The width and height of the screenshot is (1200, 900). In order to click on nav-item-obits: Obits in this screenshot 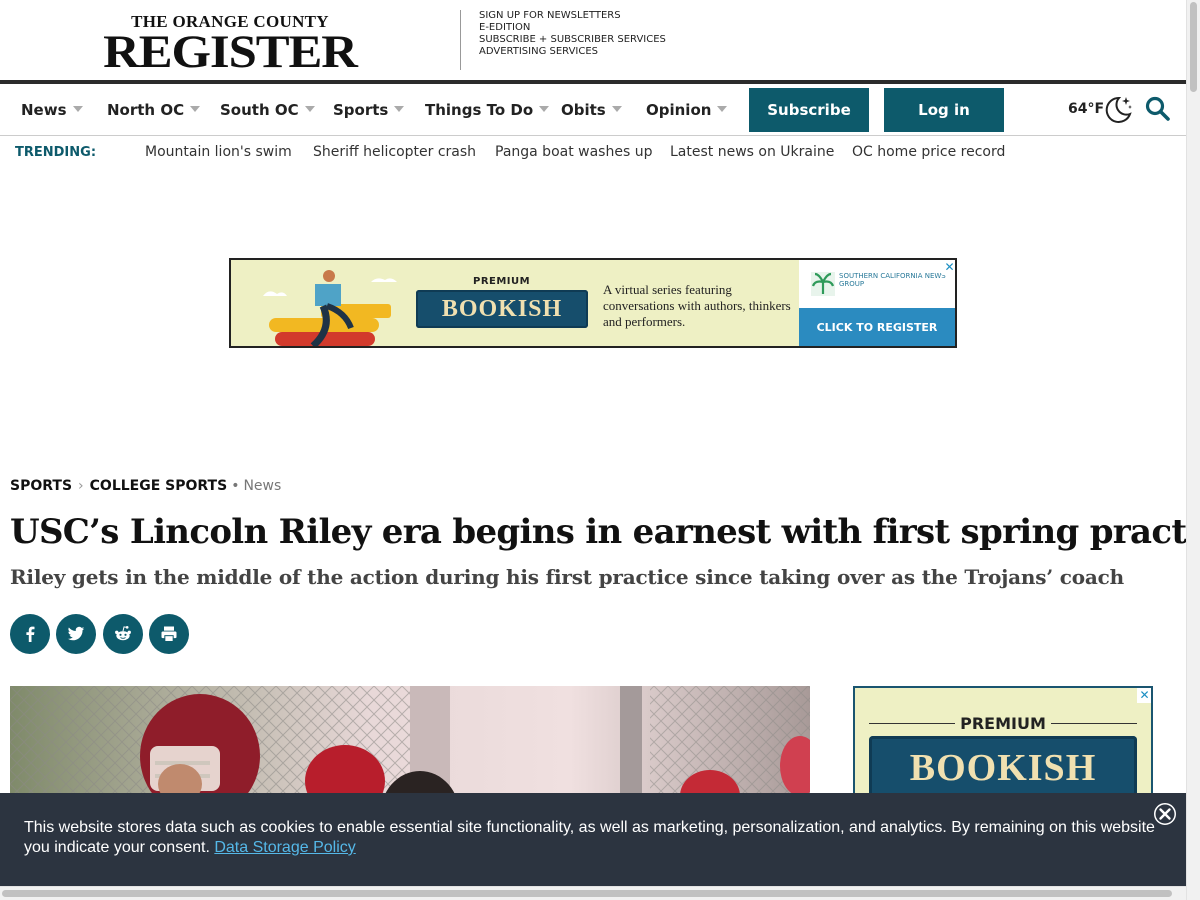, I will do `click(591, 110)`.